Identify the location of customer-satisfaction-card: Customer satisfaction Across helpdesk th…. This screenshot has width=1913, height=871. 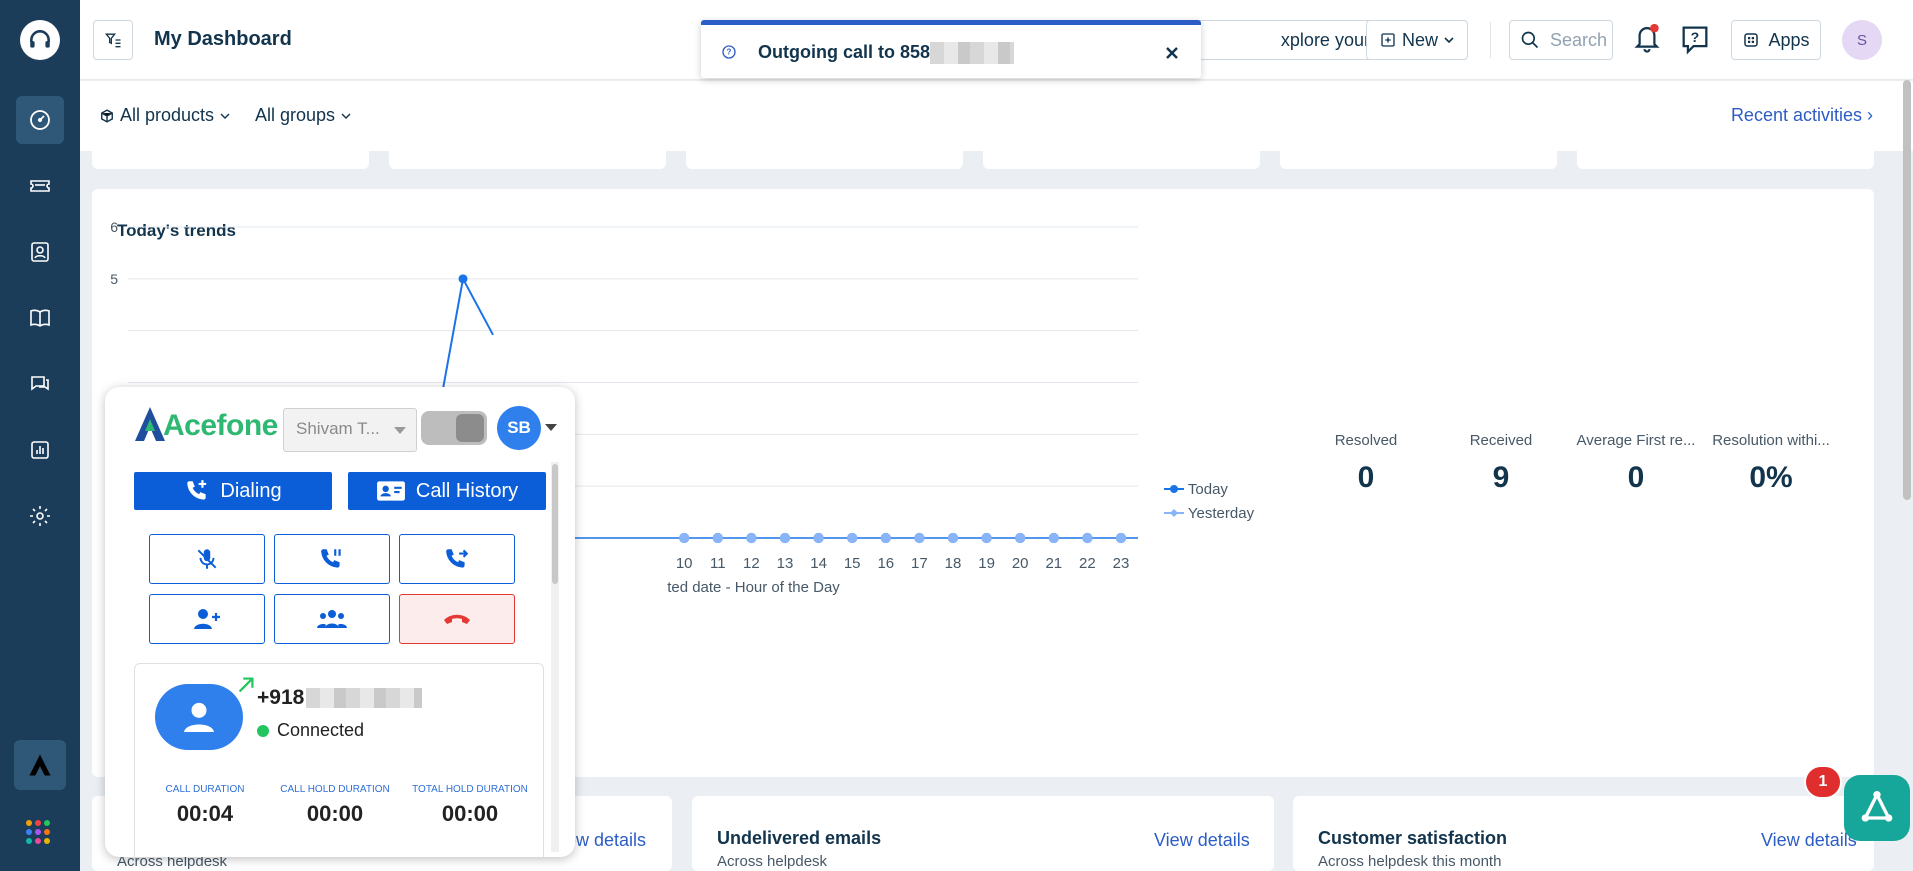
(1583, 833).